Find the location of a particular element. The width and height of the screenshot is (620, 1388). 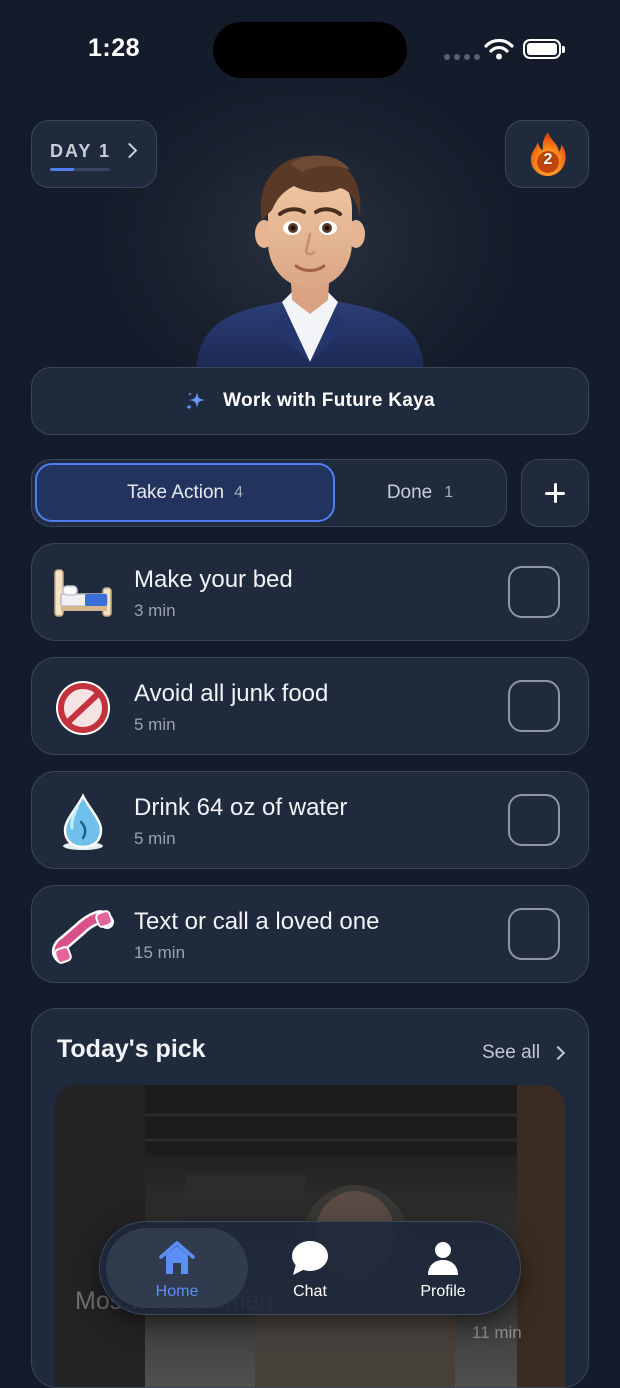

prohibited-icon is located at coordinates (83, 708).